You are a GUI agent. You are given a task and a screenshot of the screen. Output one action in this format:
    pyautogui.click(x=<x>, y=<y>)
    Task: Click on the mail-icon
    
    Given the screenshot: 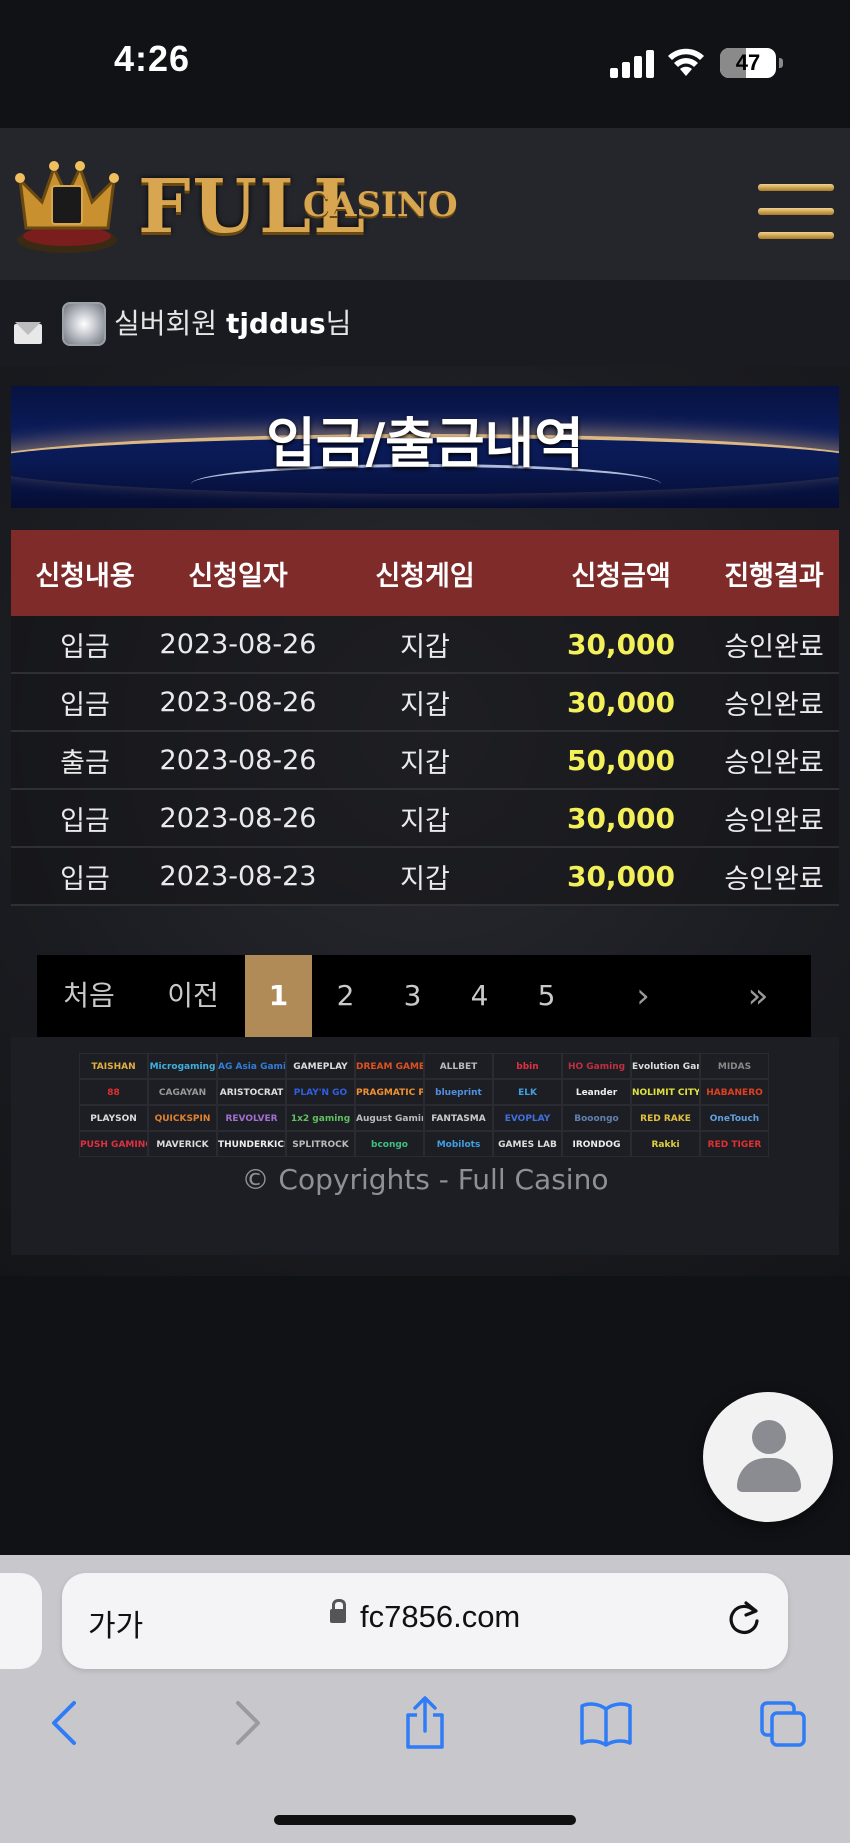 What is the action you would take?
    pyautogui.click(x=28, y=333)
    